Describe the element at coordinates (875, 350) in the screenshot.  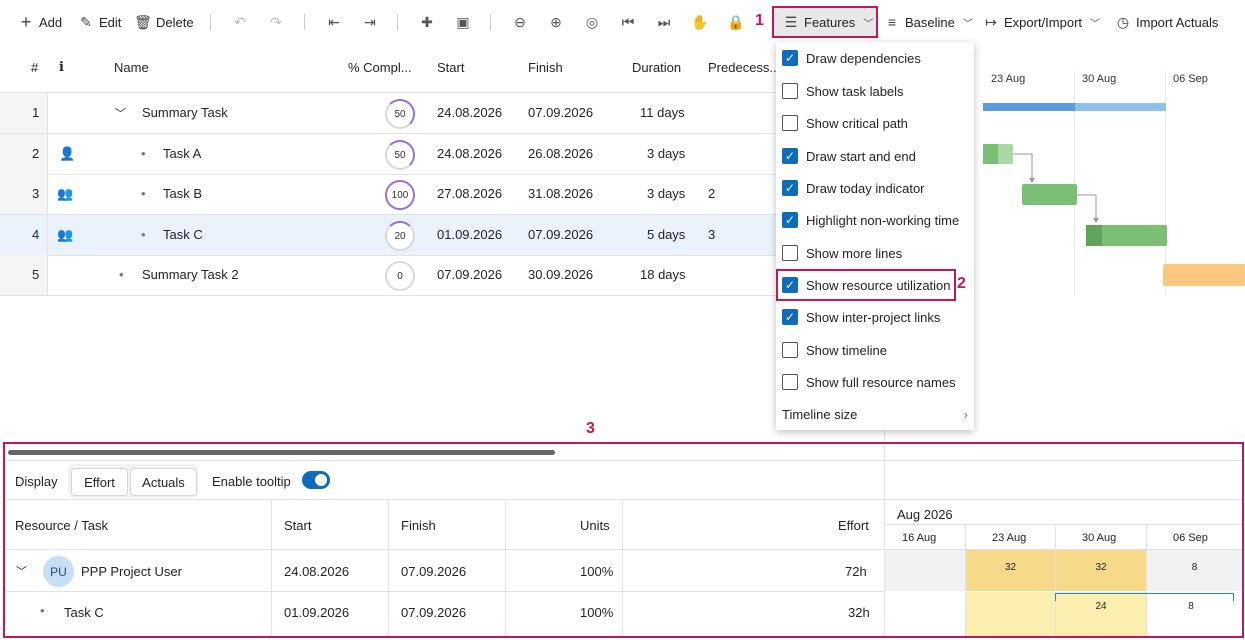
I see `menu-item-show-timeline: Show timeline` at that location.